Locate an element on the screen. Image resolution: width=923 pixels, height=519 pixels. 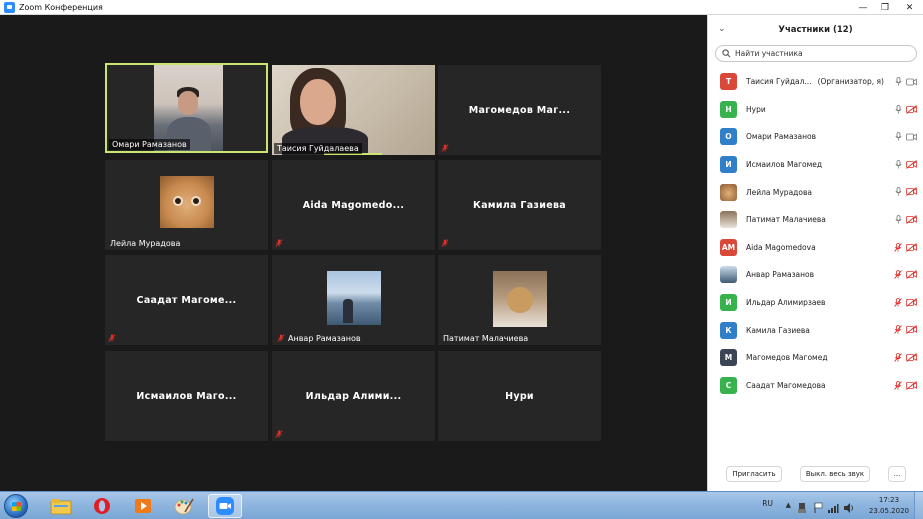
video-tile: Нури is located at coordinates (519, 396).